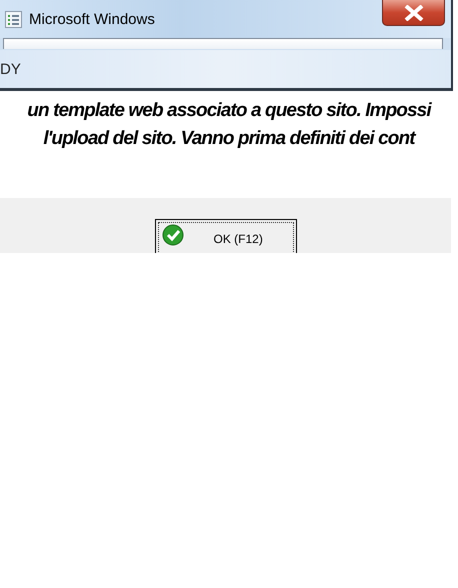 The height and width of the screenshot is (588, 458). What do you see at coordinates (229, 139) in the screenshot?
I see `message-text: l'upload del sito. Vanno prima definiti dei cont` at bounding box center [229, 139].